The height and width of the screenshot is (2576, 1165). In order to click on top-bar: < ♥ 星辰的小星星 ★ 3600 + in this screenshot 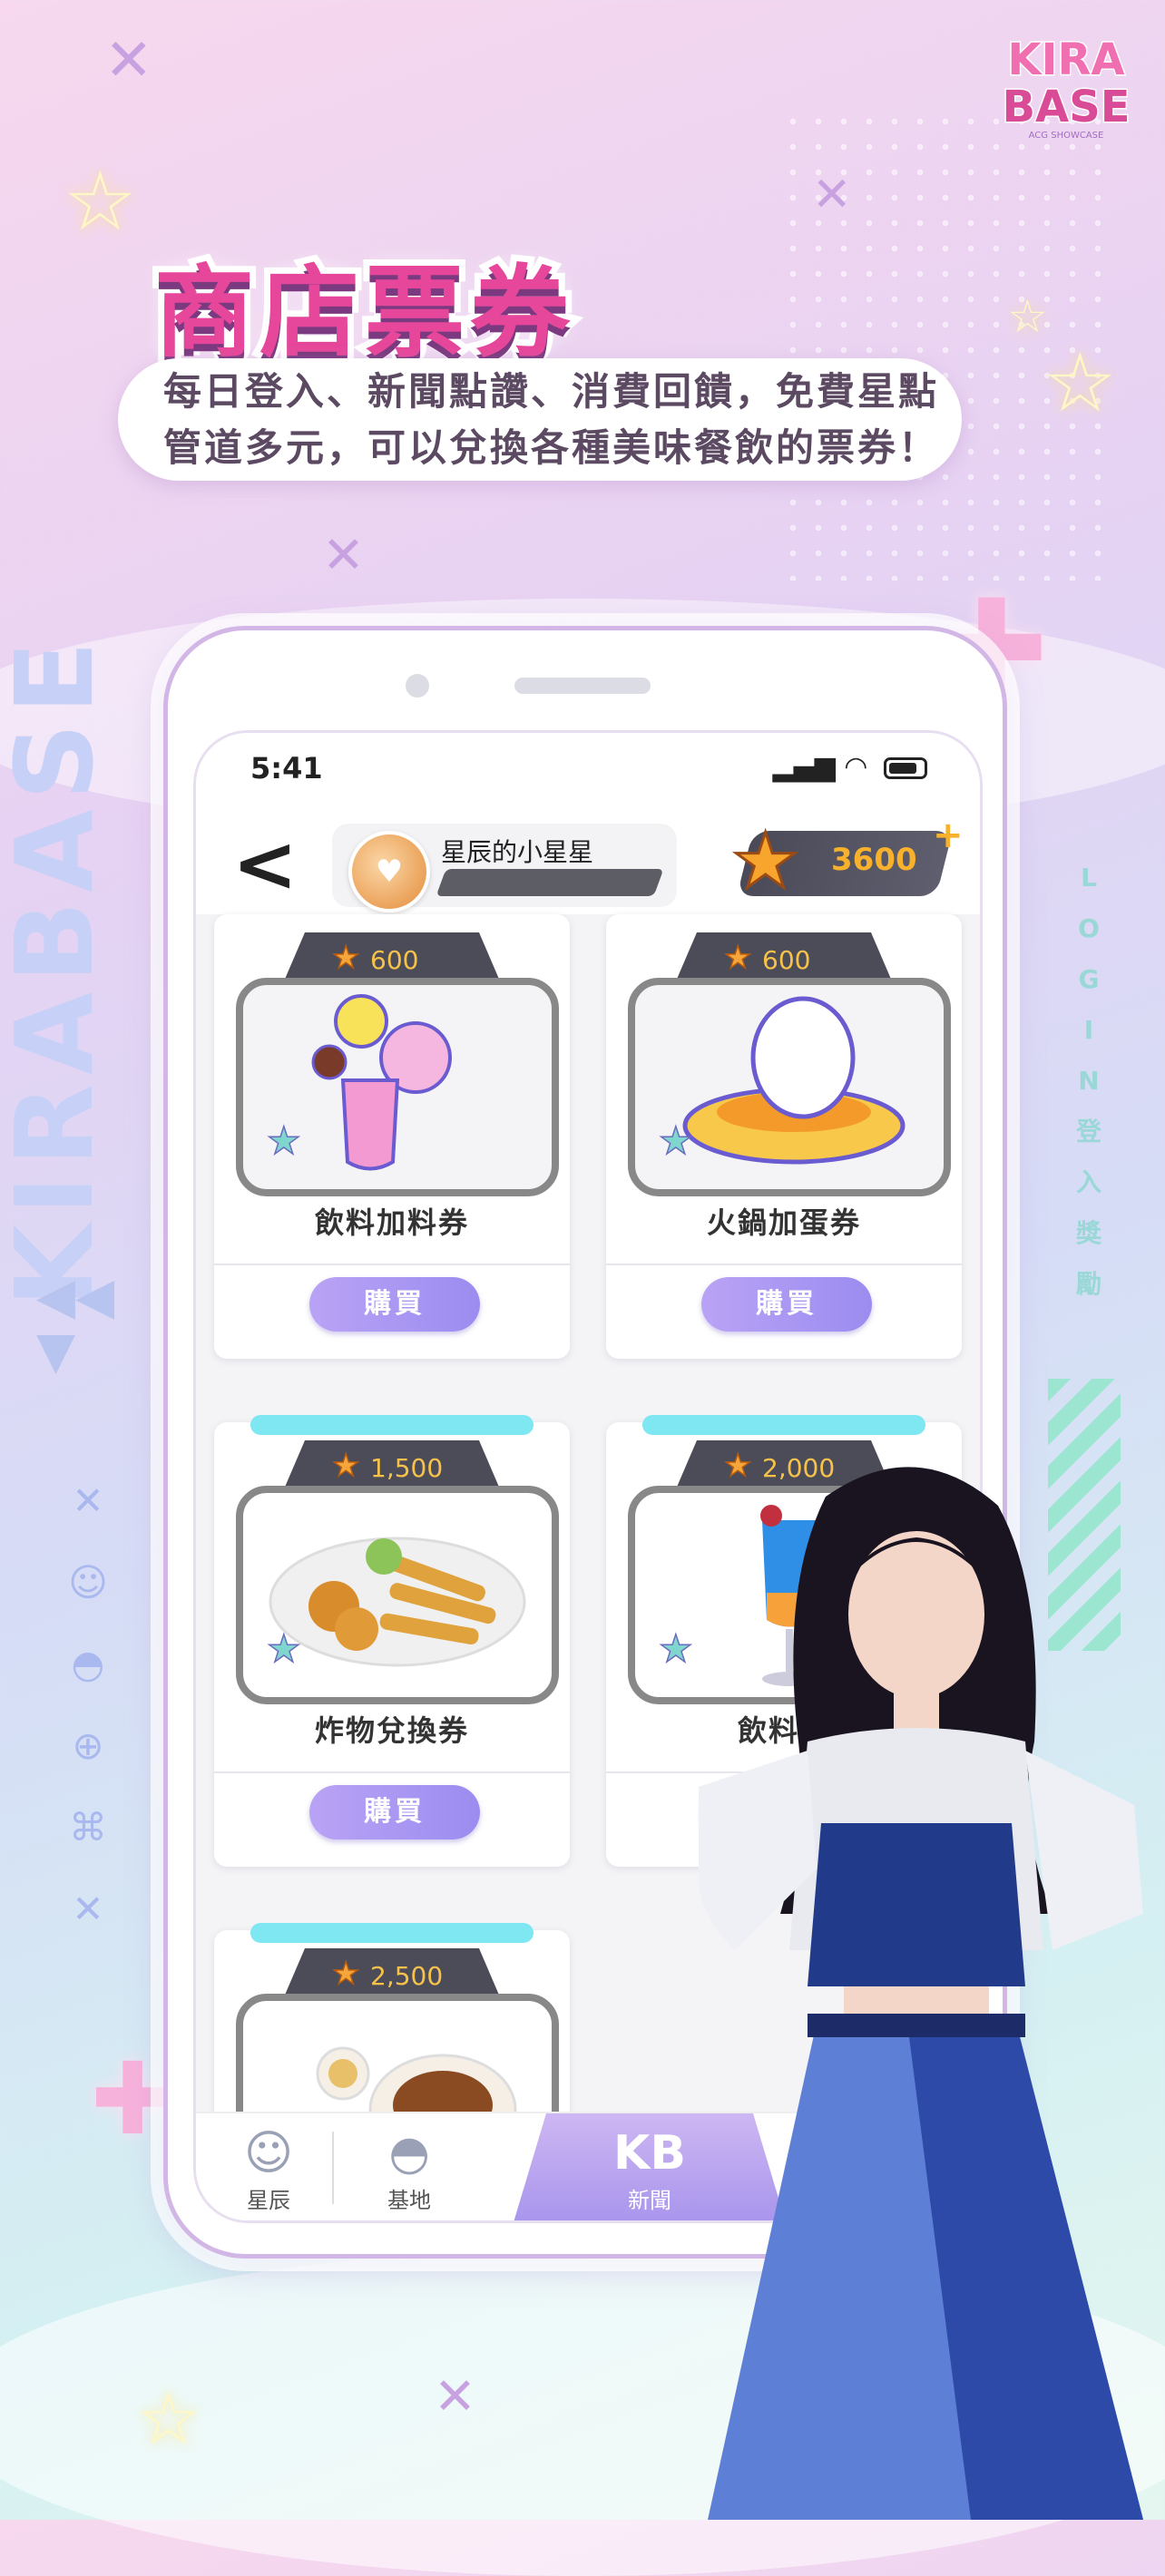, I will do `click(588, 864)`.